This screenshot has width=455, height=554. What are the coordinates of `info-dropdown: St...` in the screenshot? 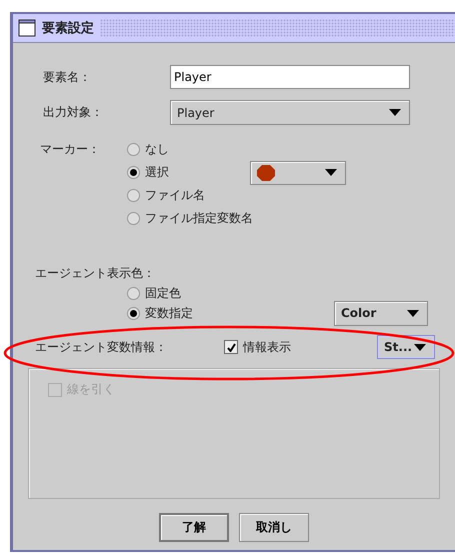 It's located at (406, 347).